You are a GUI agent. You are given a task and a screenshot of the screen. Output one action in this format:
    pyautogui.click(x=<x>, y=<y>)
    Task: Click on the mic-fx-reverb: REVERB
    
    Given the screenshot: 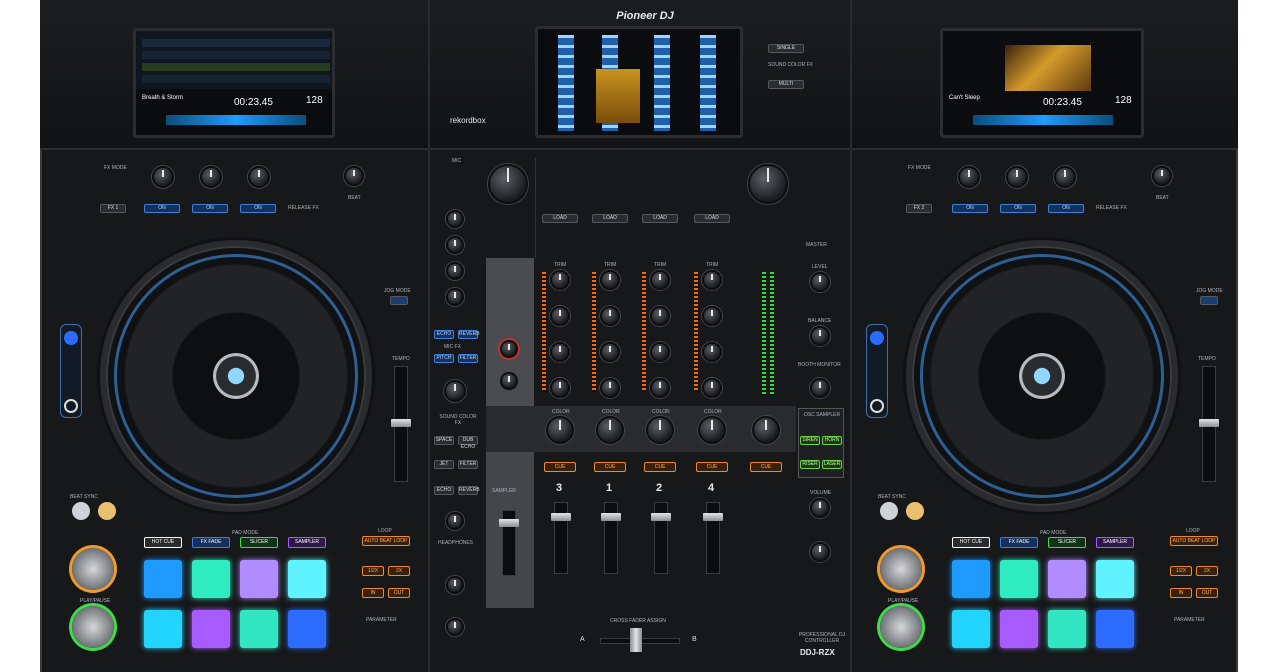 What is the action you would take?
    pyautogui.click(x=469, y=334)
    